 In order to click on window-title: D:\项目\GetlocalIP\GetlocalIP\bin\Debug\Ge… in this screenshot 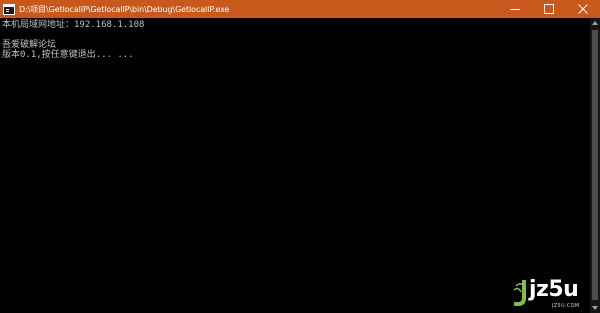, I will do `click(124, 9)`.